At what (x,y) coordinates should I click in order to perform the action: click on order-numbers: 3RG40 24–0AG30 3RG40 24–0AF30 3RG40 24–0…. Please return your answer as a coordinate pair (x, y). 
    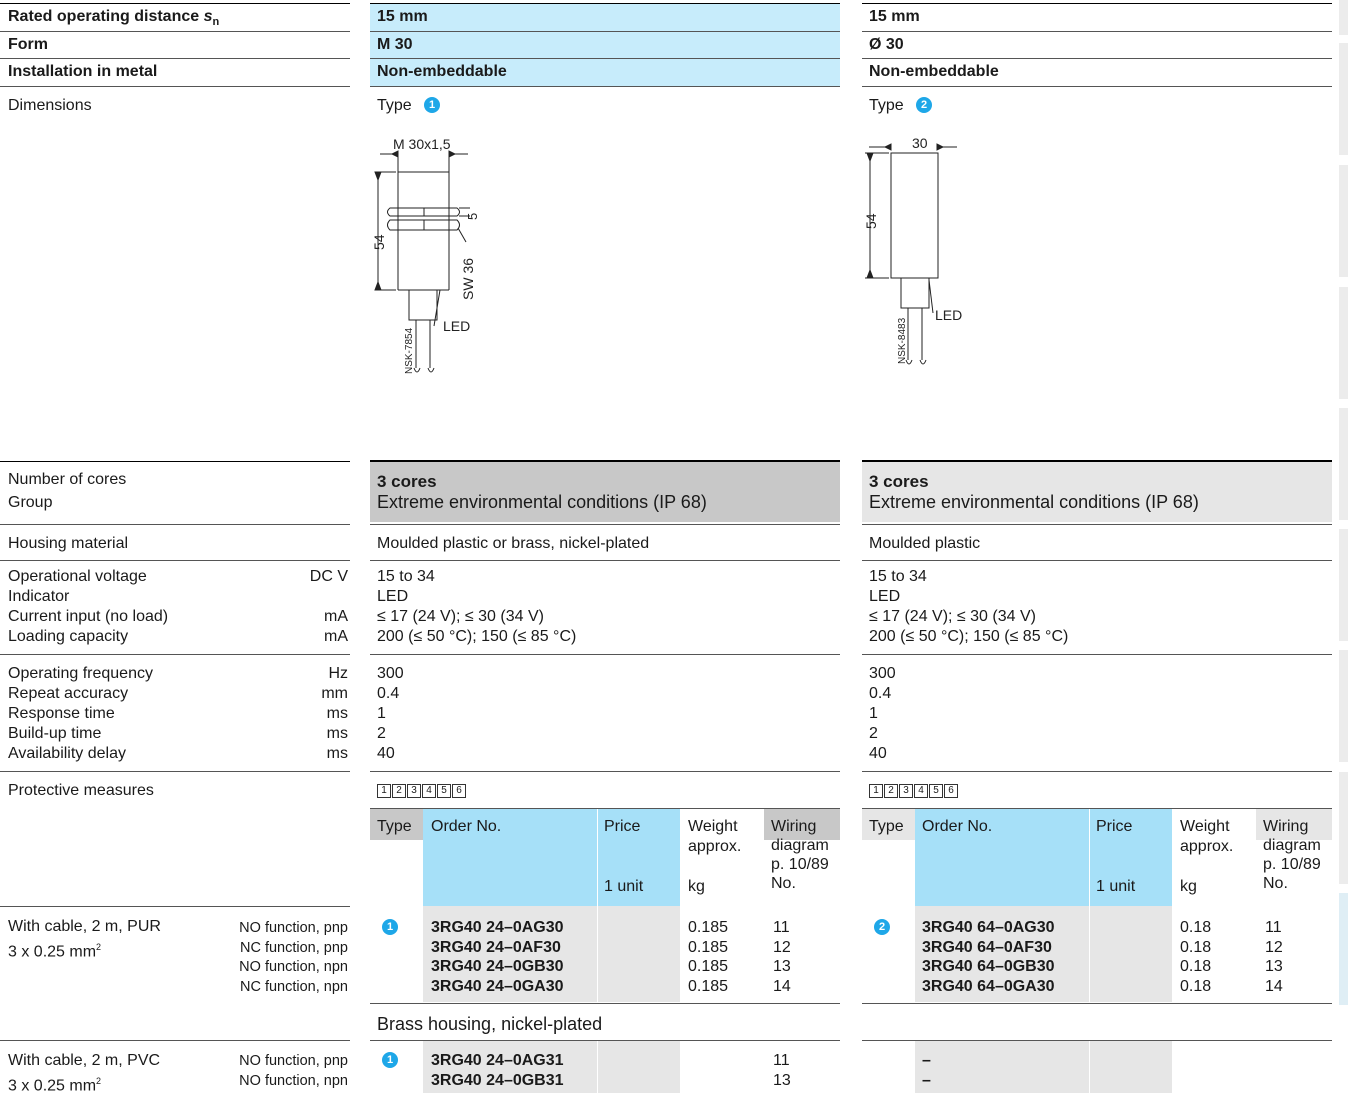
    Looking at the image, I should click on (497, 957).